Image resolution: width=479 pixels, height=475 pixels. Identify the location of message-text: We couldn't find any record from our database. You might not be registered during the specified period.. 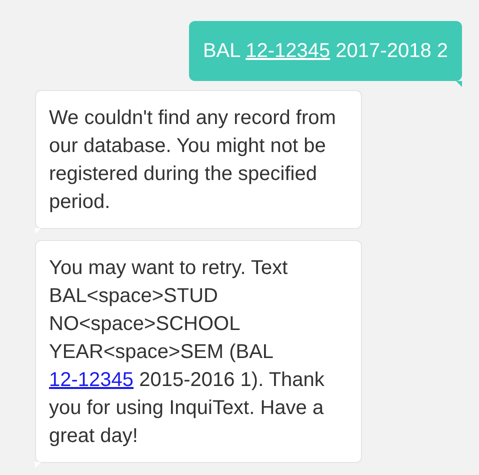
(193, 160).